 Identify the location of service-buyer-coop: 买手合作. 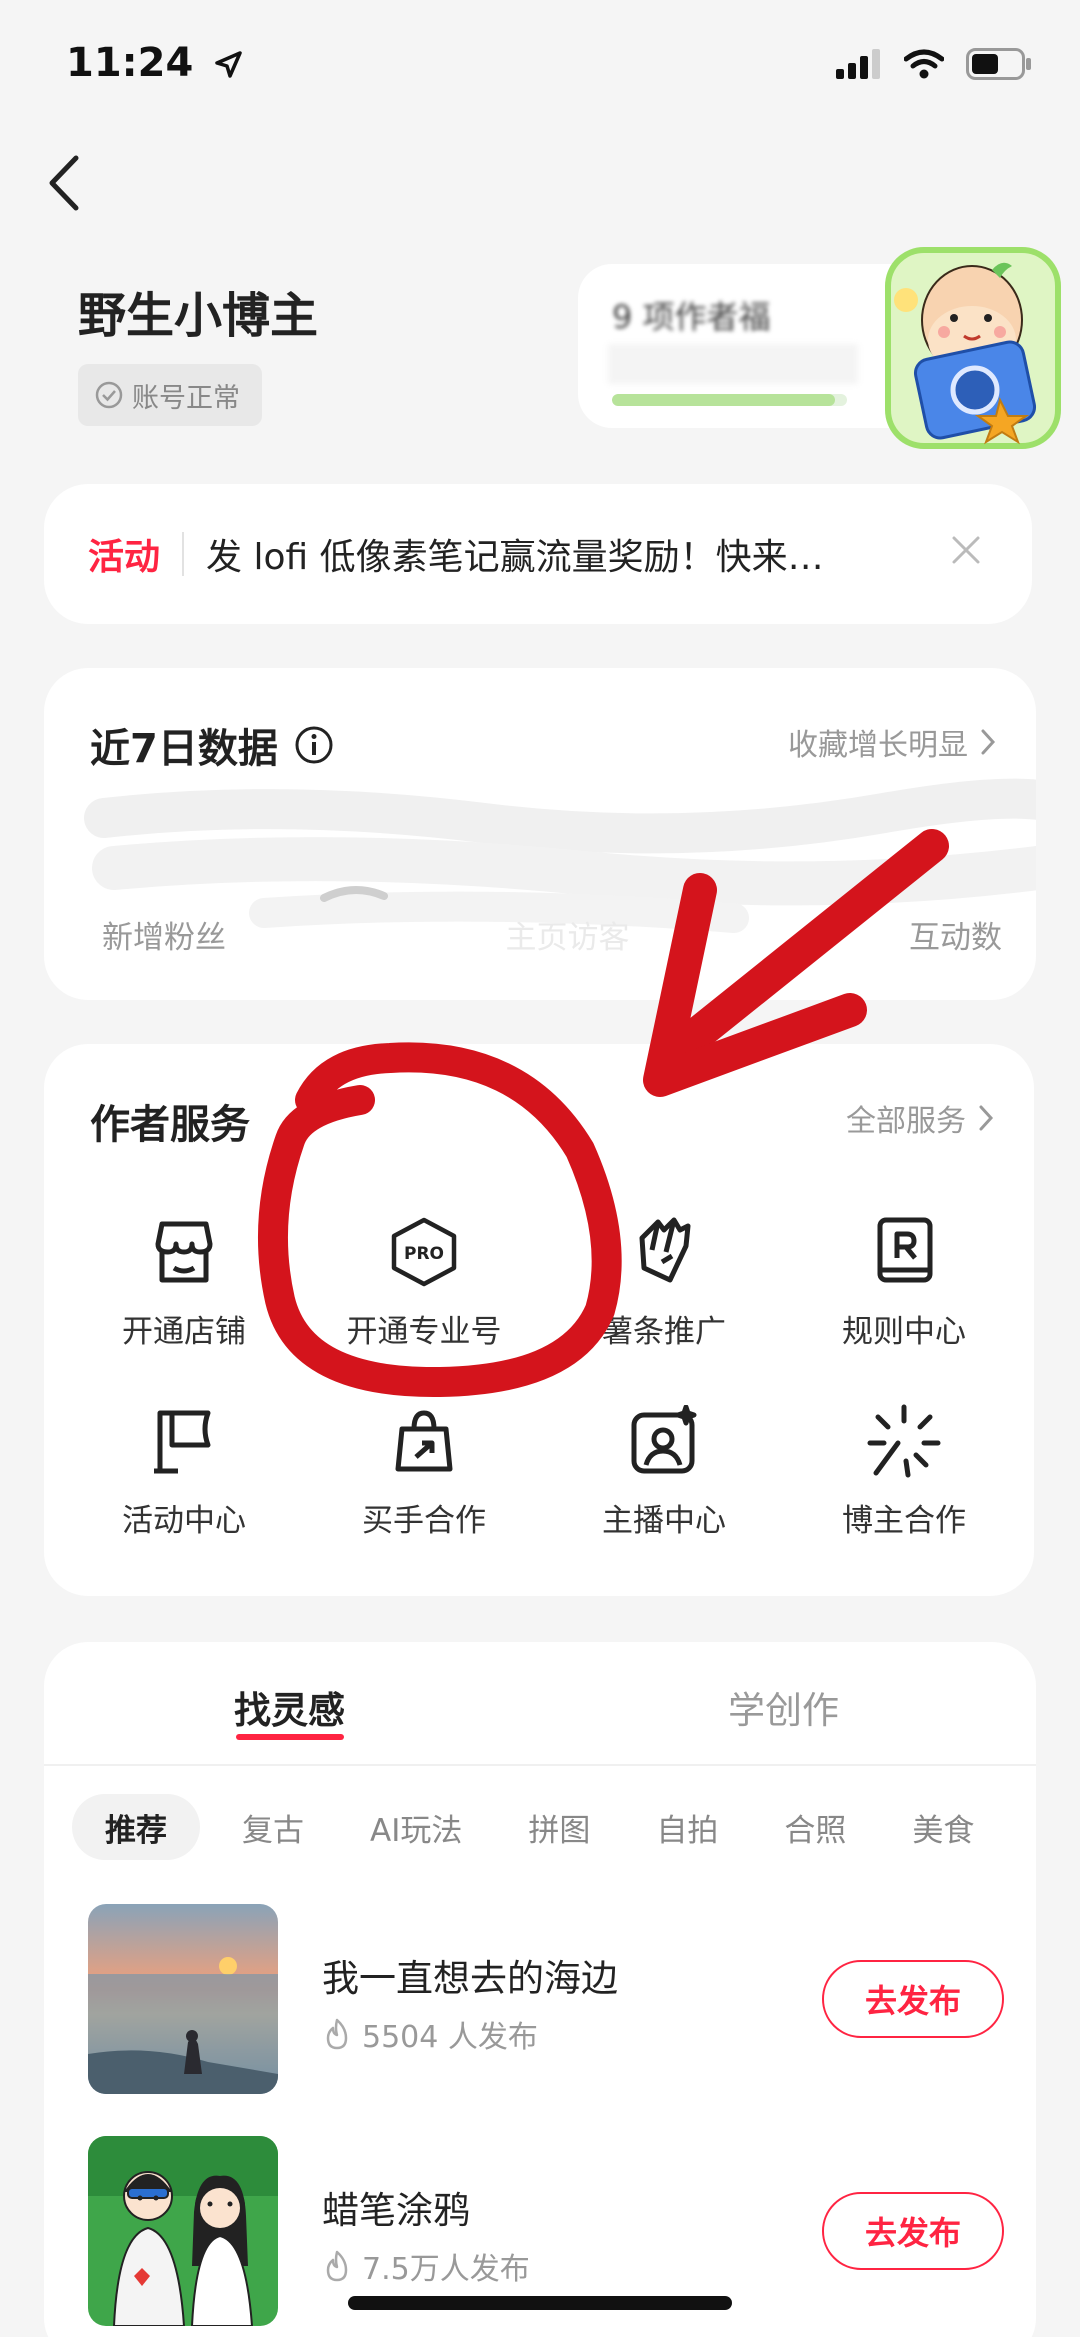
(424, 1471).